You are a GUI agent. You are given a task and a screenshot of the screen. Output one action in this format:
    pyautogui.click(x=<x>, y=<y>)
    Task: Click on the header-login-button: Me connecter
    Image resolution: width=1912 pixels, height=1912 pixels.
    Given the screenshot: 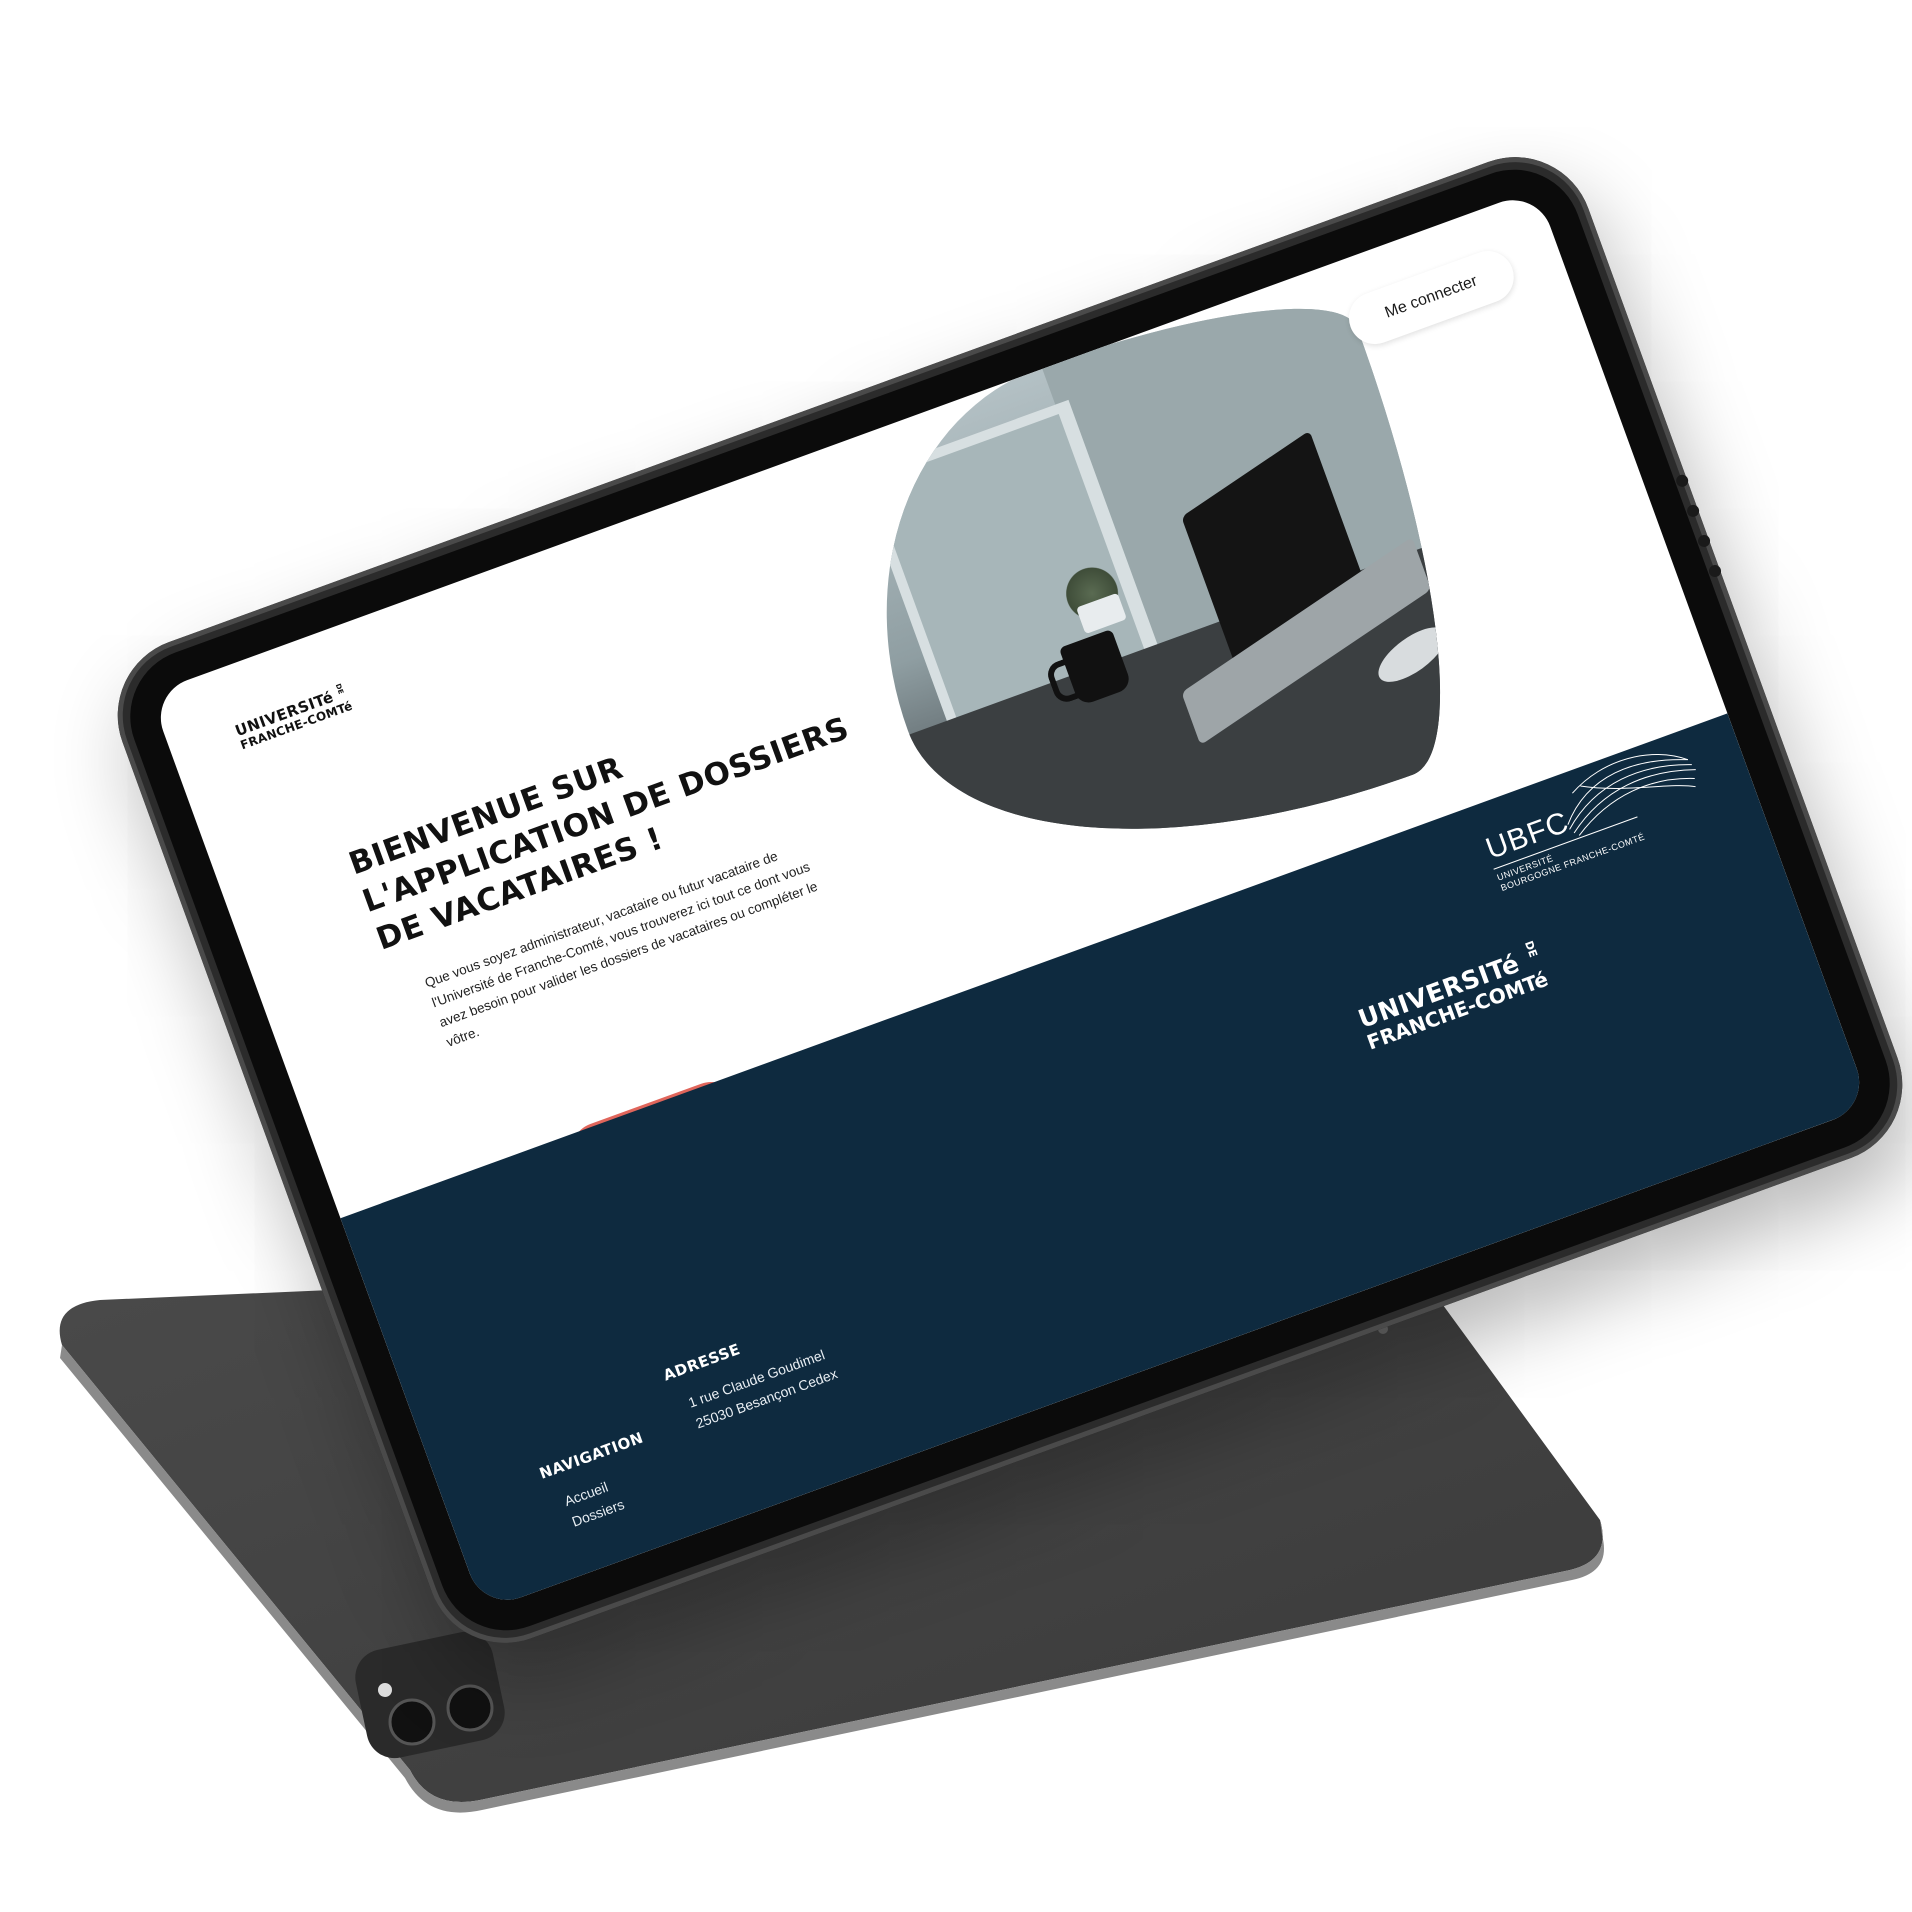 What is the action you would take?
    pyautogui.click(x=1431, y=297)
    